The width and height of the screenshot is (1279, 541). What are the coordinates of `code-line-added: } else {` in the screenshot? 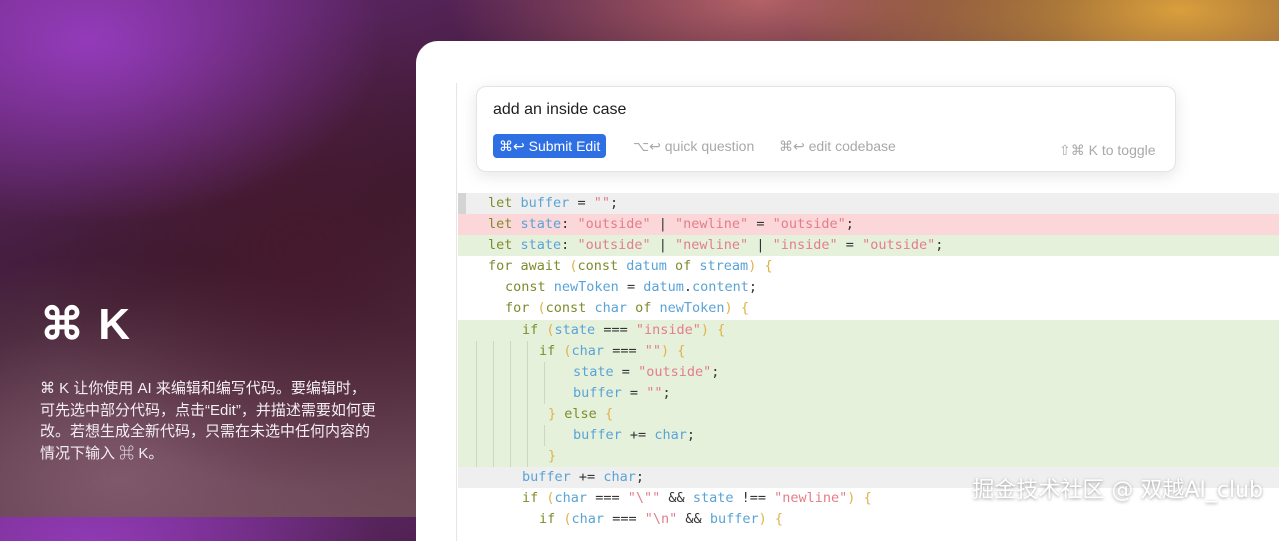 It's located at (868, 414).